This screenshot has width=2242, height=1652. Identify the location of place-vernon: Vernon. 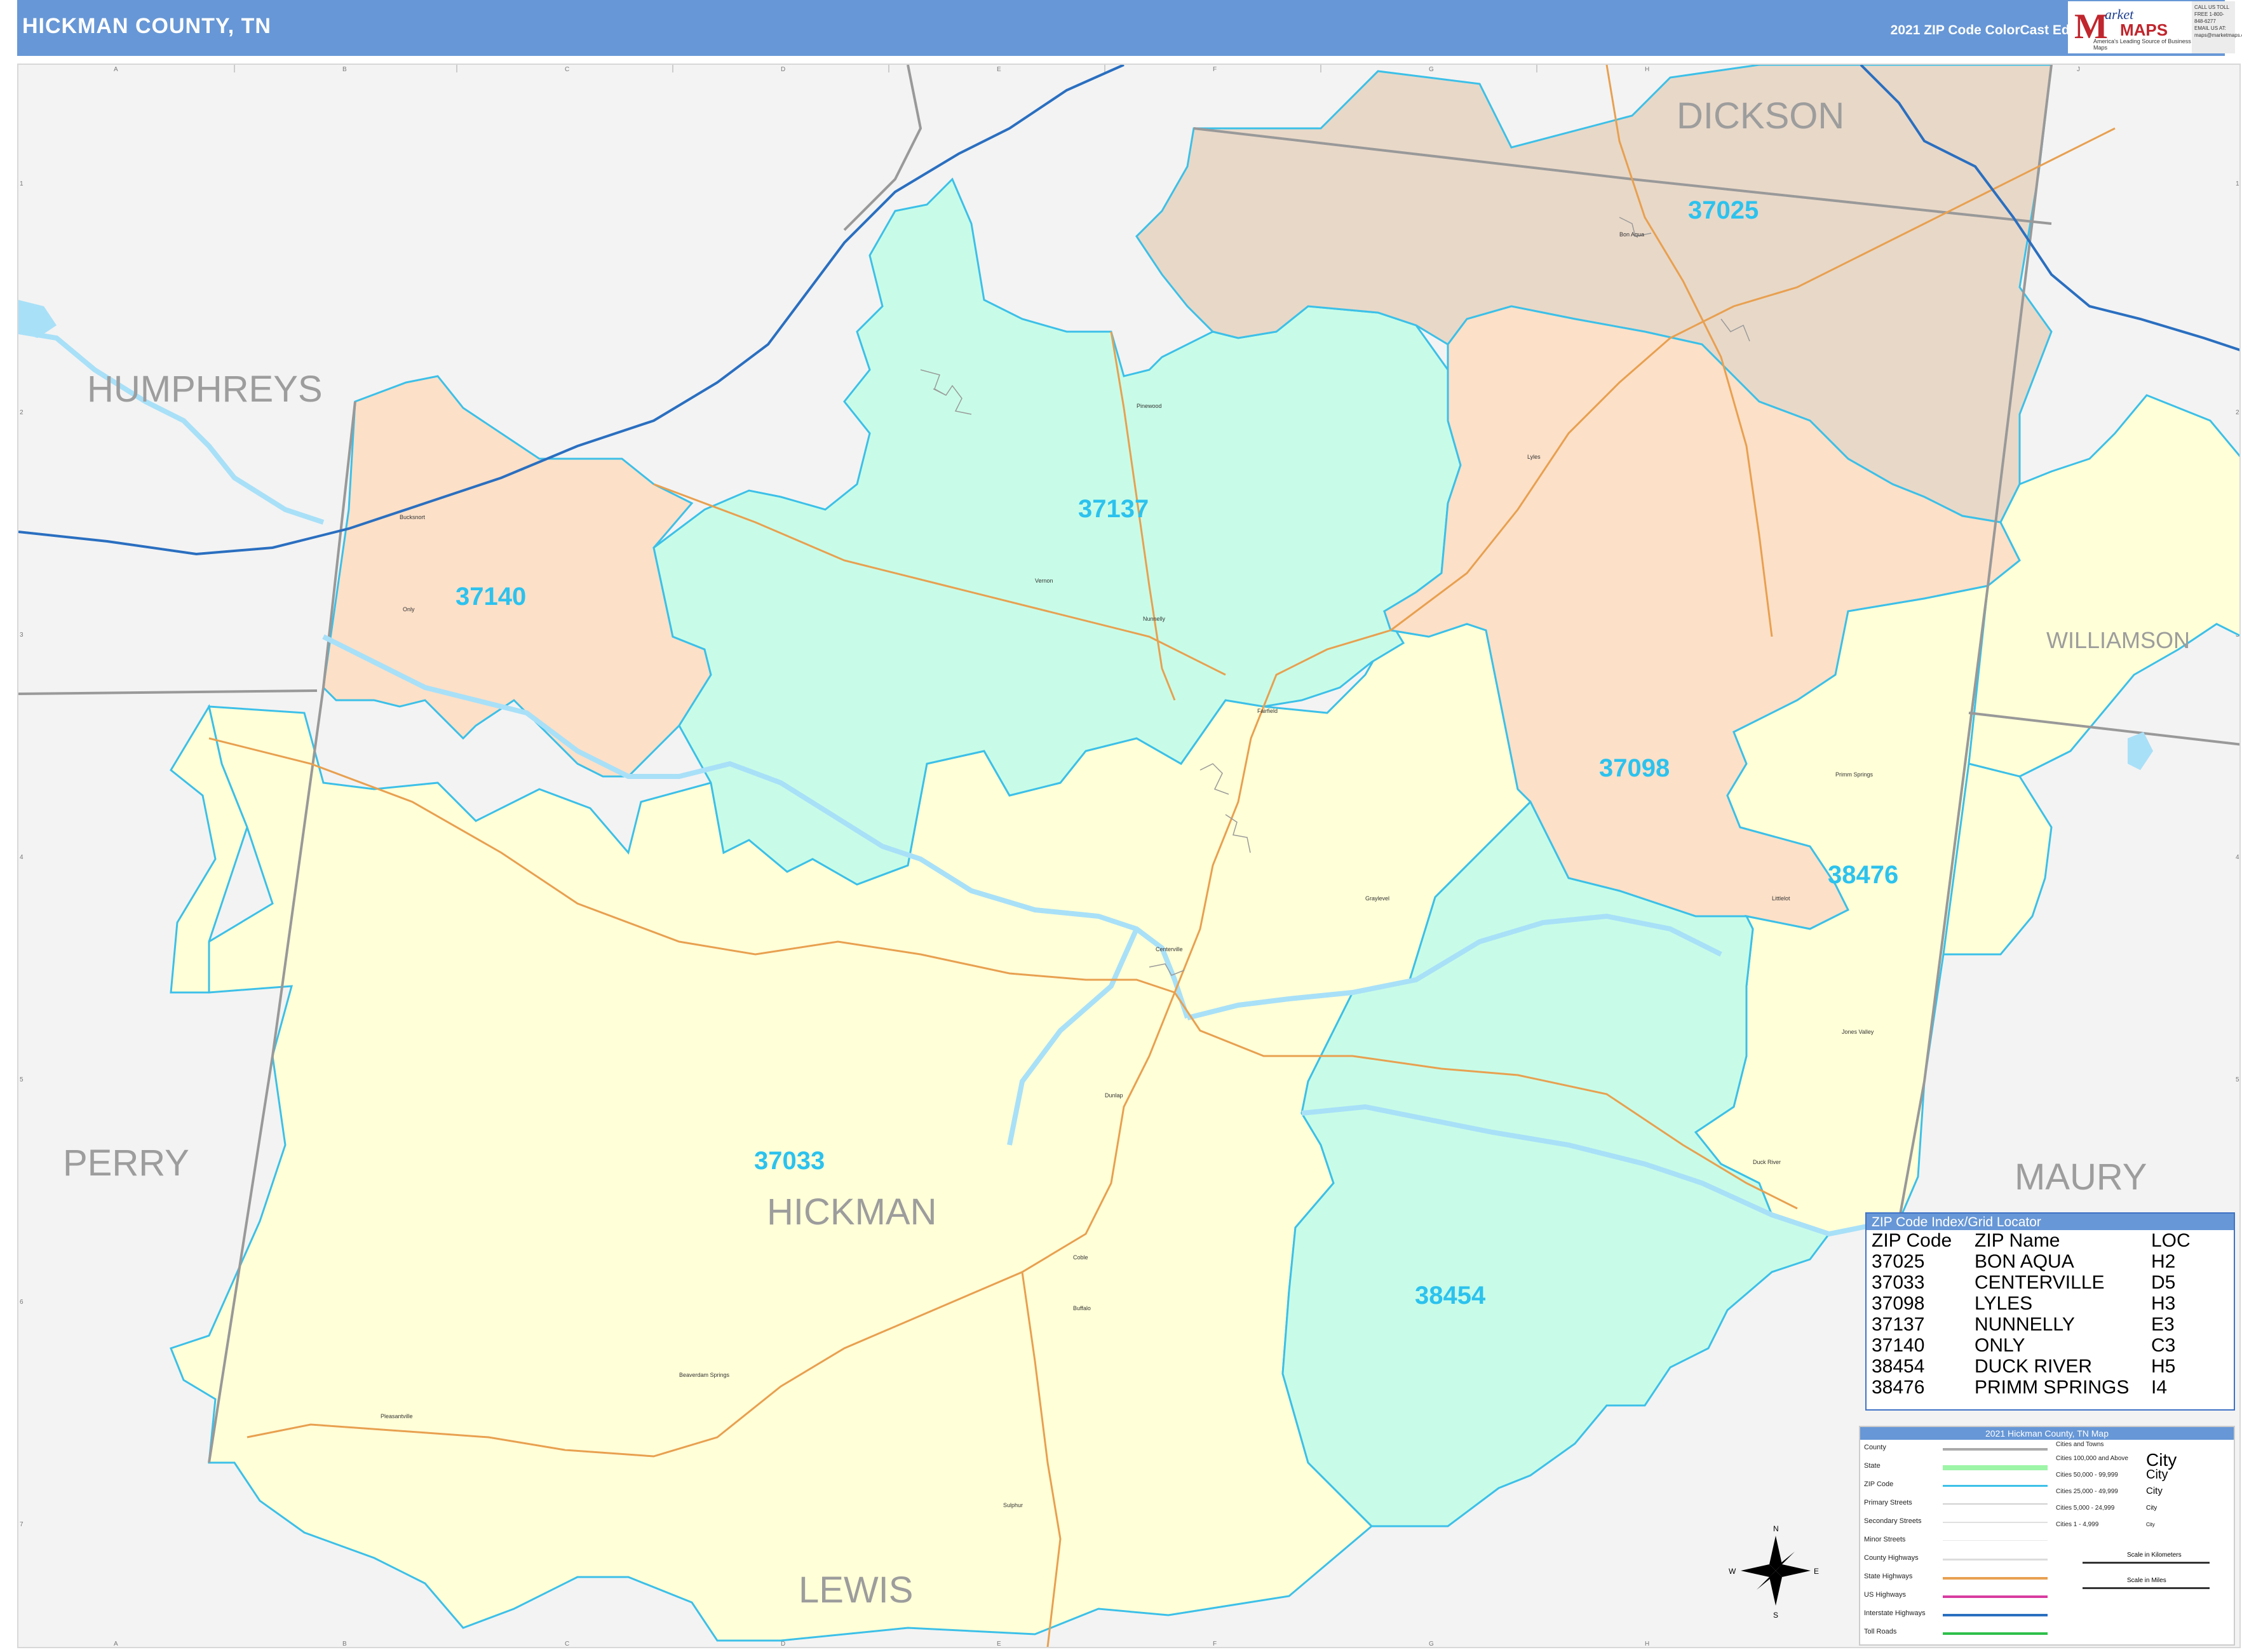
(1044, 581).